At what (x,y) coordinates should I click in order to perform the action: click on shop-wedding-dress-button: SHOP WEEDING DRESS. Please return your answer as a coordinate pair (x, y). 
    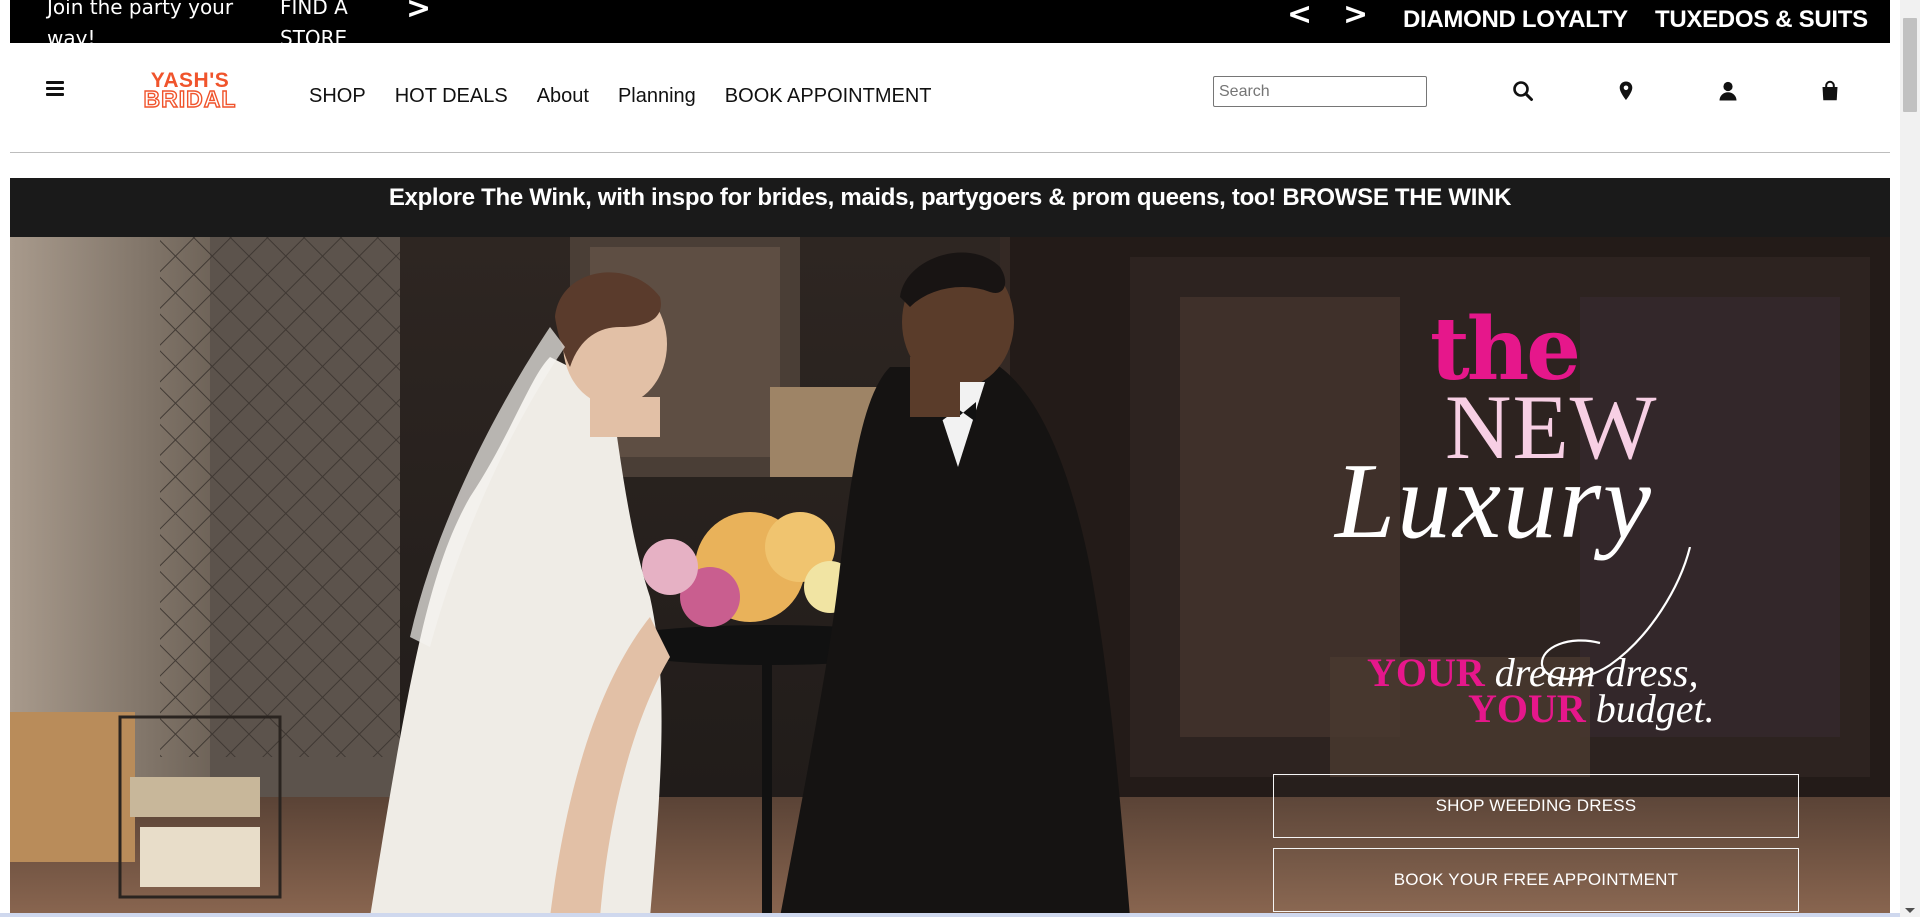
    Looking at the image, I should click on (1536, 806).